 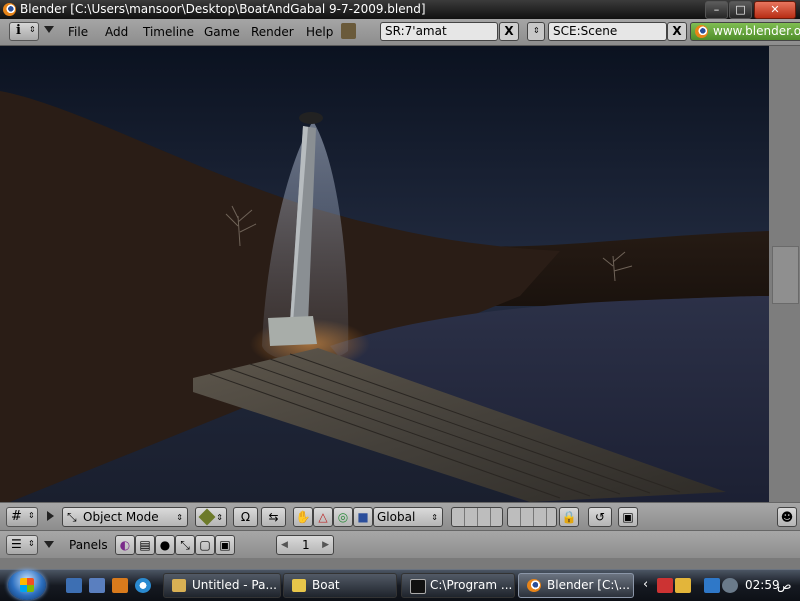 I want to click on pivot-selector: Ω, so click(x=245, y=517).